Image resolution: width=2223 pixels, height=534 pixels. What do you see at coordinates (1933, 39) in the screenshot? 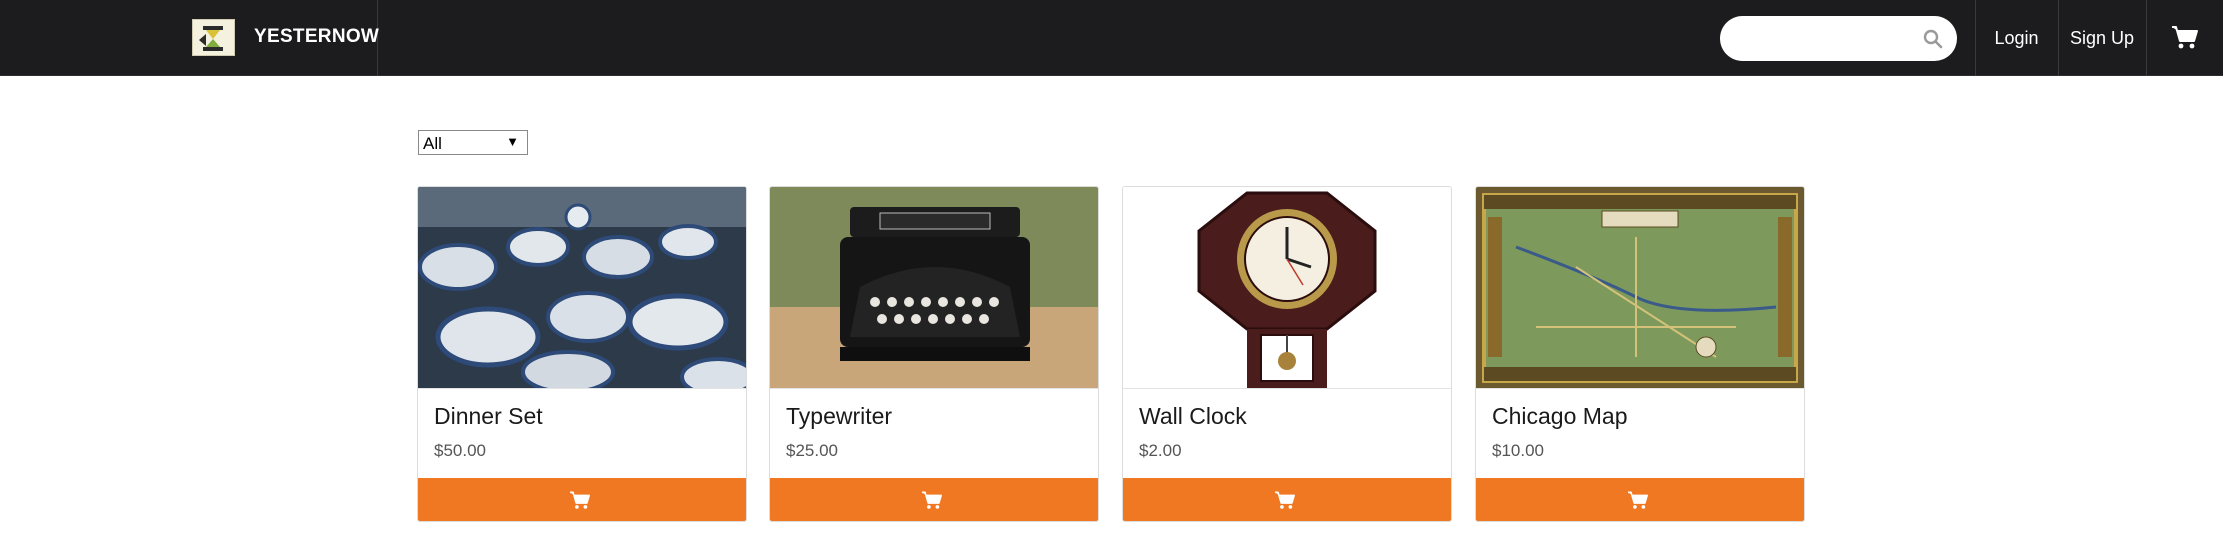
I see `search-icon` at bounding box center [1933, 39].